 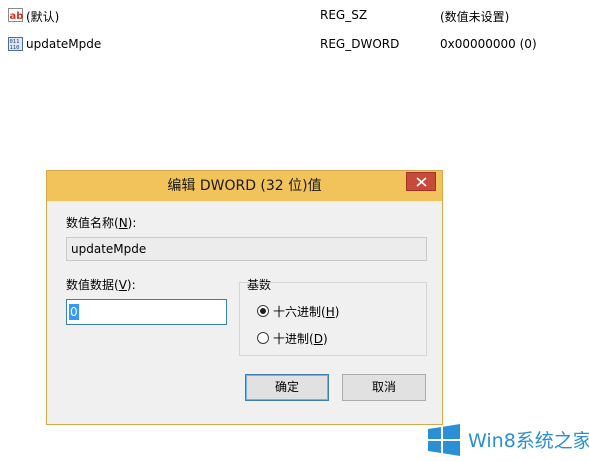 I want to click on radio-dec-label: 十进制(D), so click(x=300, y=338).